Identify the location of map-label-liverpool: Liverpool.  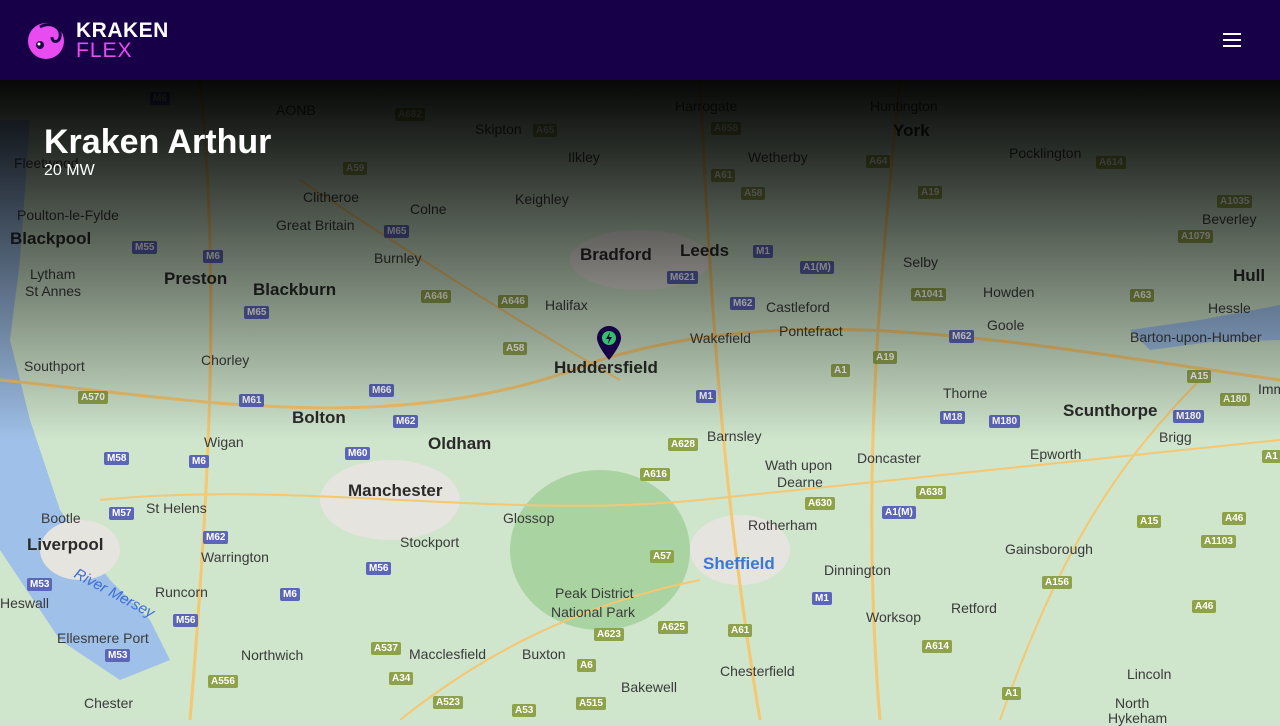
(65, 544).